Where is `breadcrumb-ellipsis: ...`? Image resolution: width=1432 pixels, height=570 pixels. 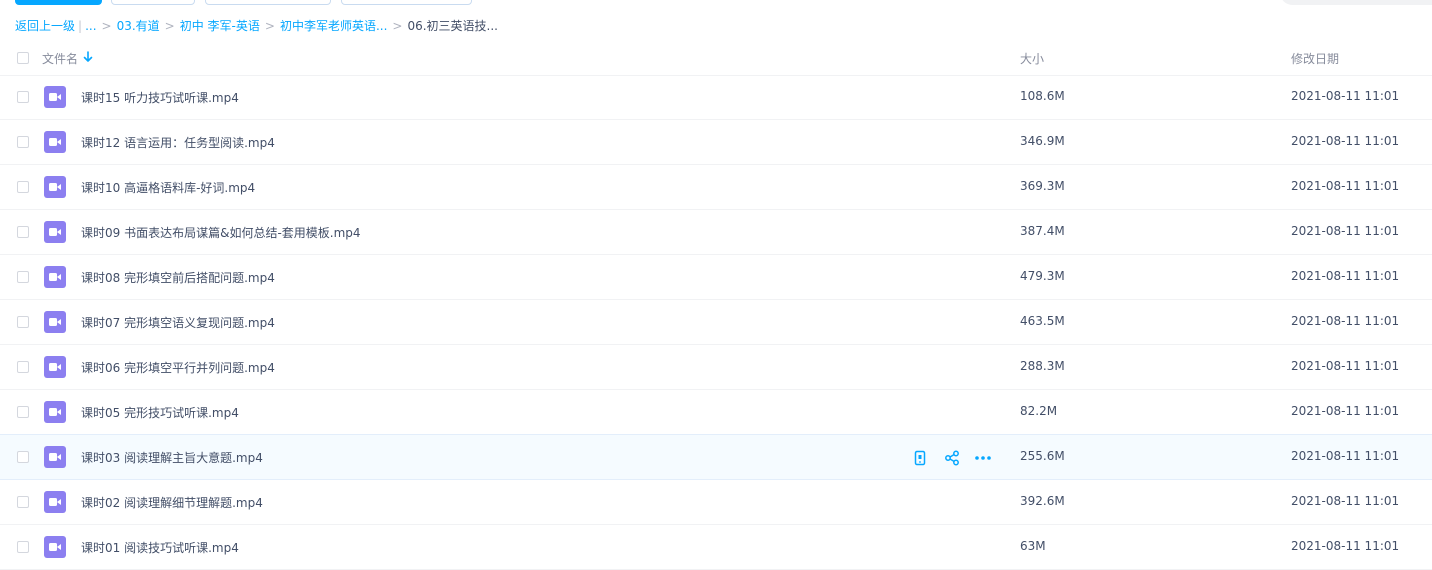
breadcrumb-ellipsis: ... is located at coordinates (90, 26).